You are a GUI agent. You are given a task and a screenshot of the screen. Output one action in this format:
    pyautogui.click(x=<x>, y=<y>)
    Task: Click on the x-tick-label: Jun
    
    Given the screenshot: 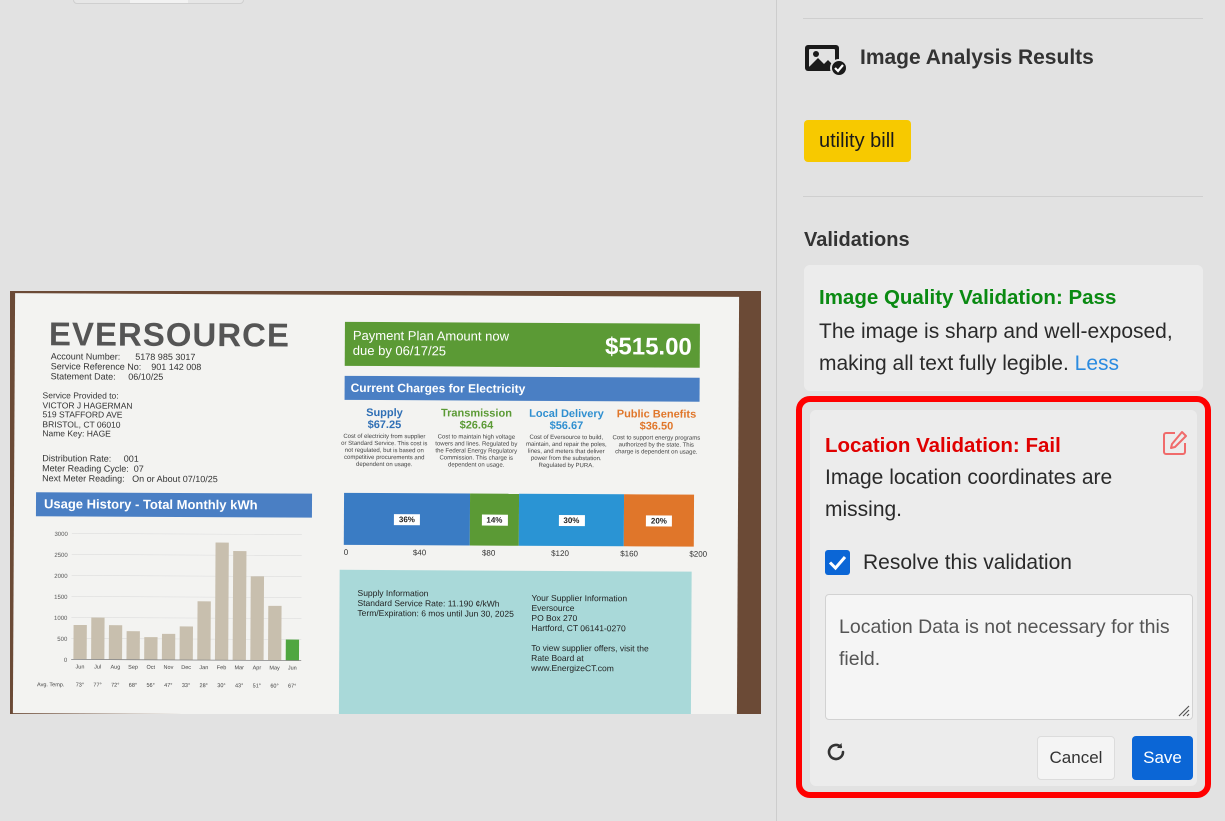 What is the action you would take?
    pyautogui.click(x=292, y=669)
    